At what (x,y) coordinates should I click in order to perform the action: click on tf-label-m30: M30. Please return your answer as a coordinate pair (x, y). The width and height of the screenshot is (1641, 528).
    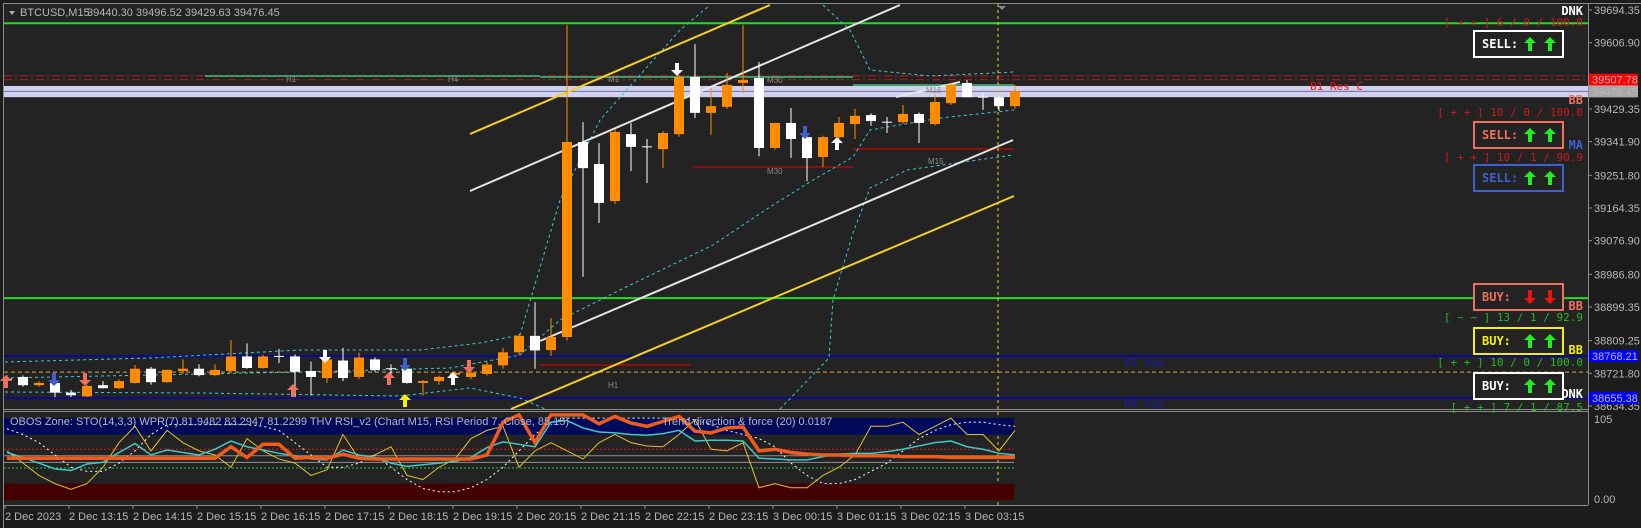
    Looking at the image, I should click on (775, 80).